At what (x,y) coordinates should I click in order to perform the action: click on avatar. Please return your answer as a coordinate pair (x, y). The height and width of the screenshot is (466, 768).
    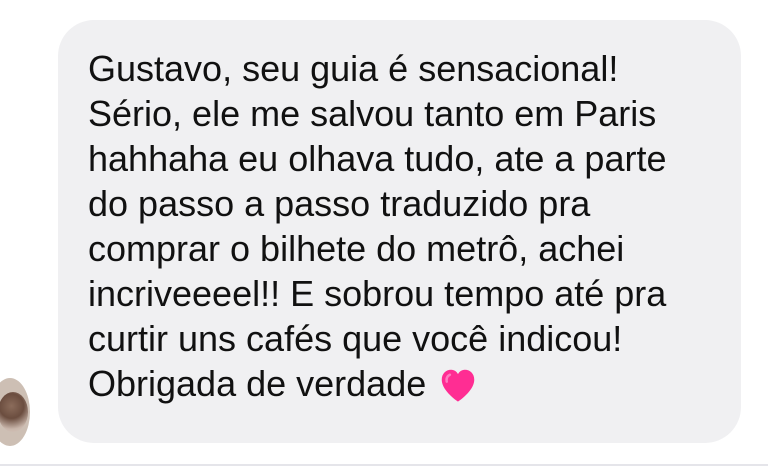
    Looking at the image, I should click on (15, 412).